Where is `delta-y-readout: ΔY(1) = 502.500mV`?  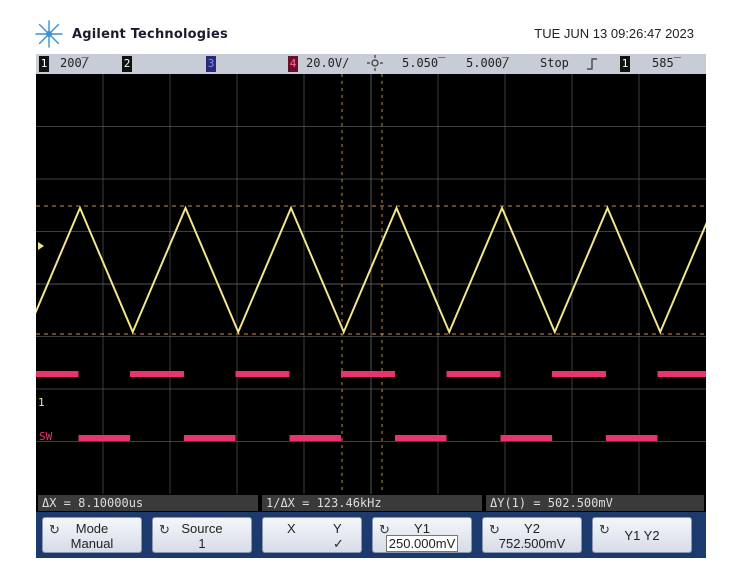 delta-y-readout: ΔY(1) = 502.500mV is located at coordinates (595, 503).